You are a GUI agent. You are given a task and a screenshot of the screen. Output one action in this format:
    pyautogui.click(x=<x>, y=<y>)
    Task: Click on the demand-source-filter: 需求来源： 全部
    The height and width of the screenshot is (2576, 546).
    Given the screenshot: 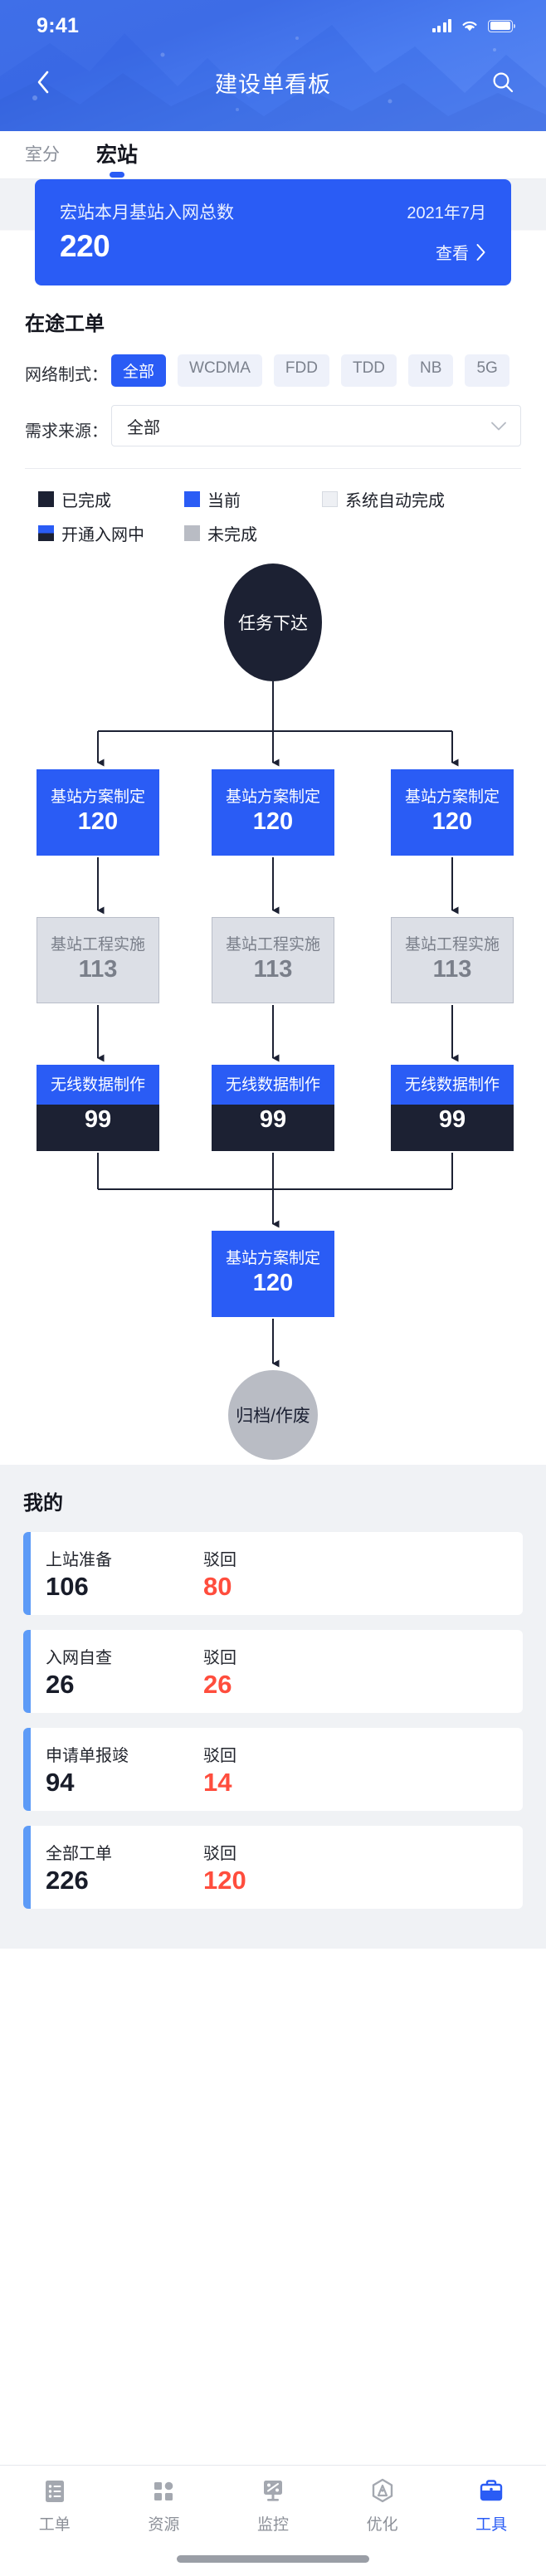 What is the action you would take?
    pyautogui.click(x=273, y=417)
    